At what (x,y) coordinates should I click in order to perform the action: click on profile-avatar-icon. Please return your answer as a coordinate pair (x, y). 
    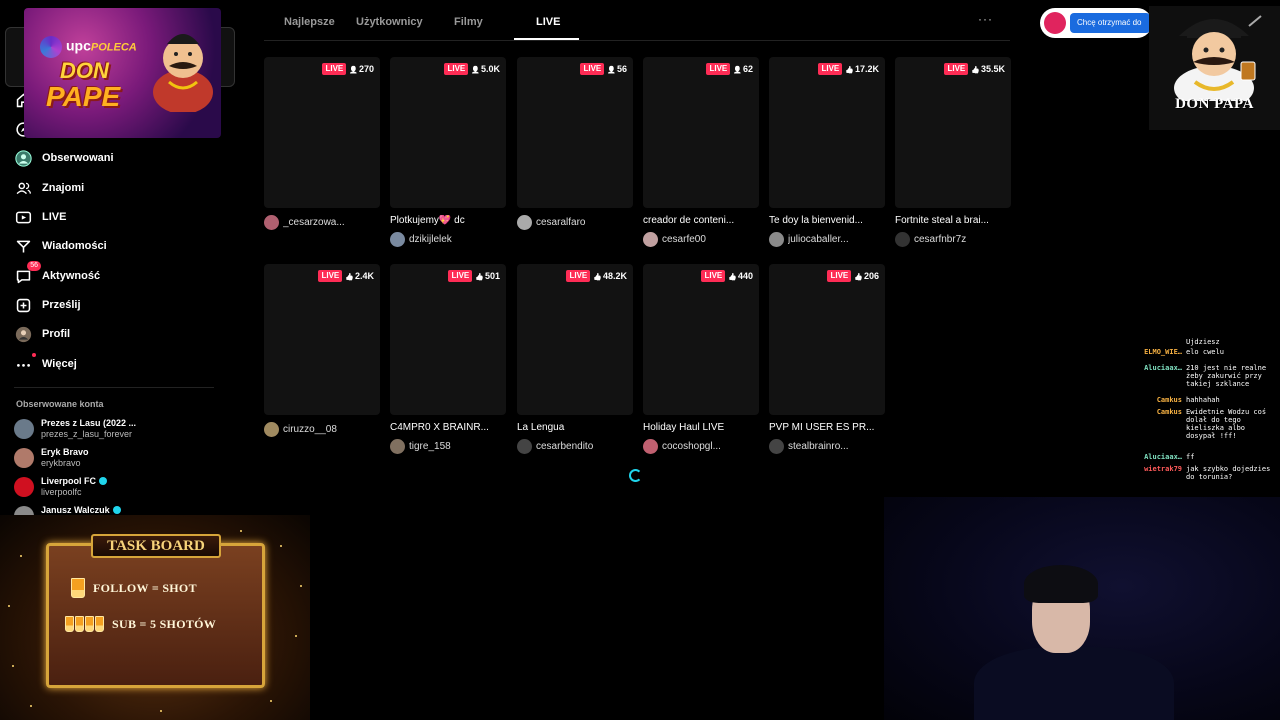
    Looking at the image, I should click on (23, 334).